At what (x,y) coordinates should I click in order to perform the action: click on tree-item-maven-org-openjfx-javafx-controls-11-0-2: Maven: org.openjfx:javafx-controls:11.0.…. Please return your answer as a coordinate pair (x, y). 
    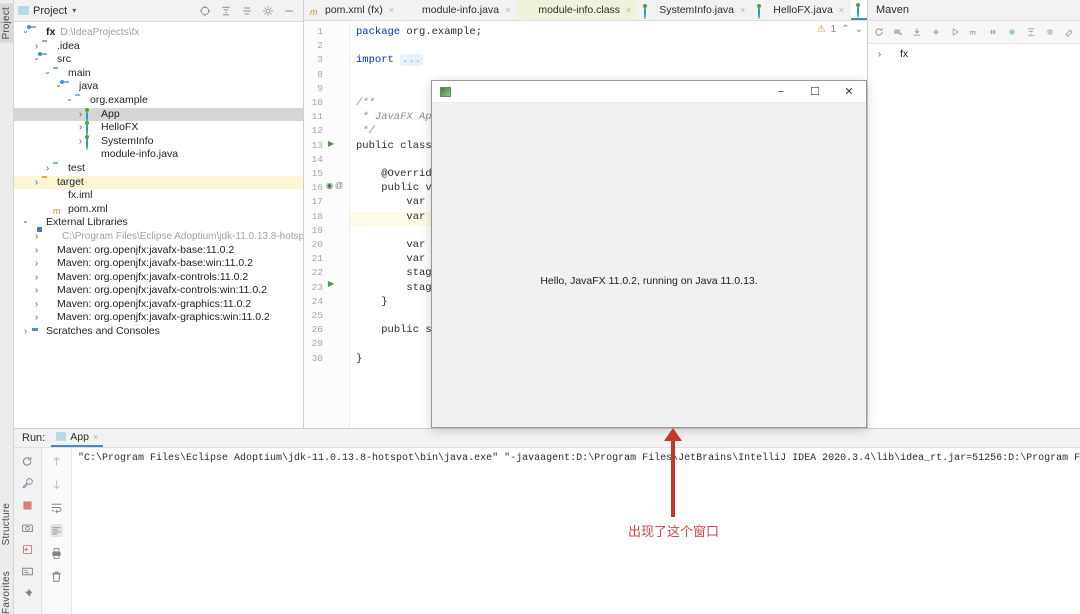
    Looking at the image, I should click on (158, 278).